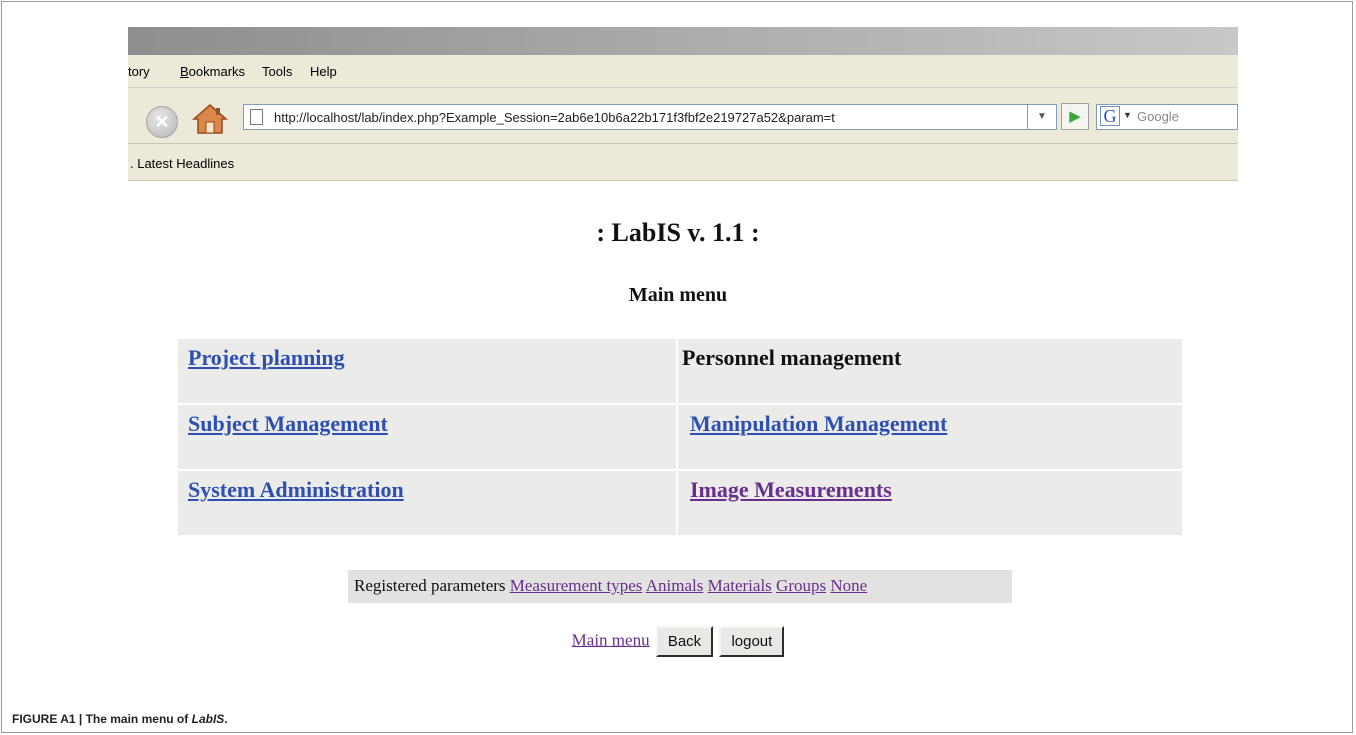 This screenshot has height=735, width=1356. I want to click on registered-parameters-label: Registered parameters, so click(430, 585).